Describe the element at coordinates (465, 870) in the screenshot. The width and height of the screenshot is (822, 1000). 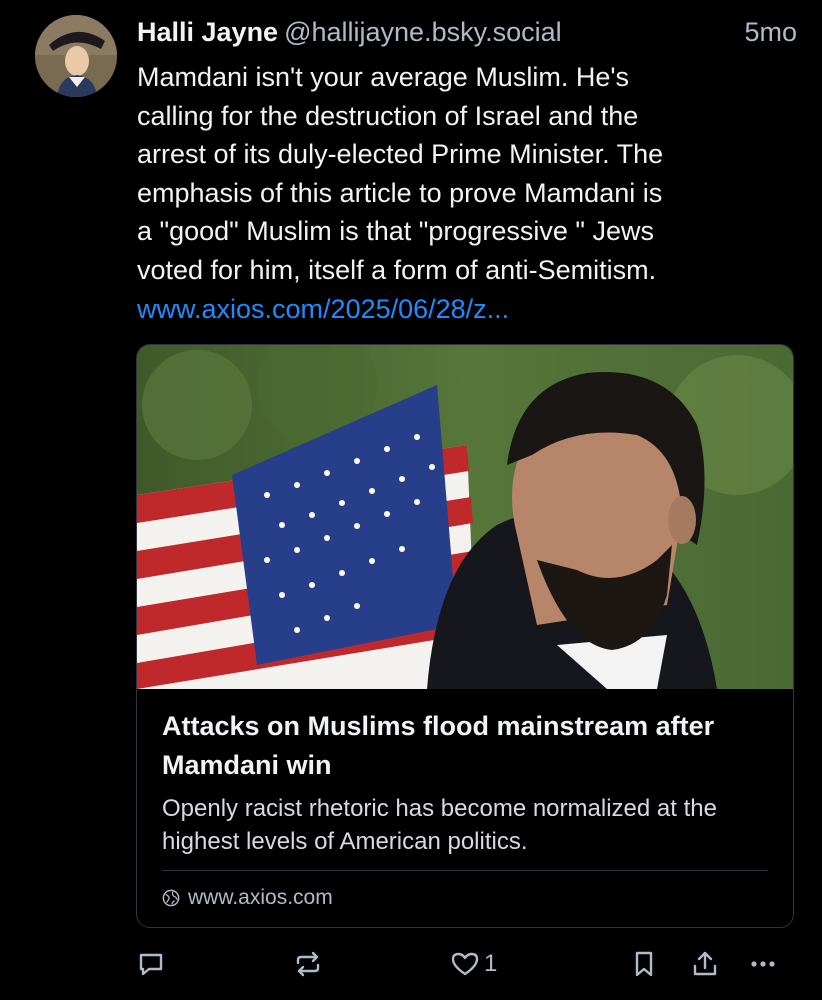
I see `card-divider` at that location.